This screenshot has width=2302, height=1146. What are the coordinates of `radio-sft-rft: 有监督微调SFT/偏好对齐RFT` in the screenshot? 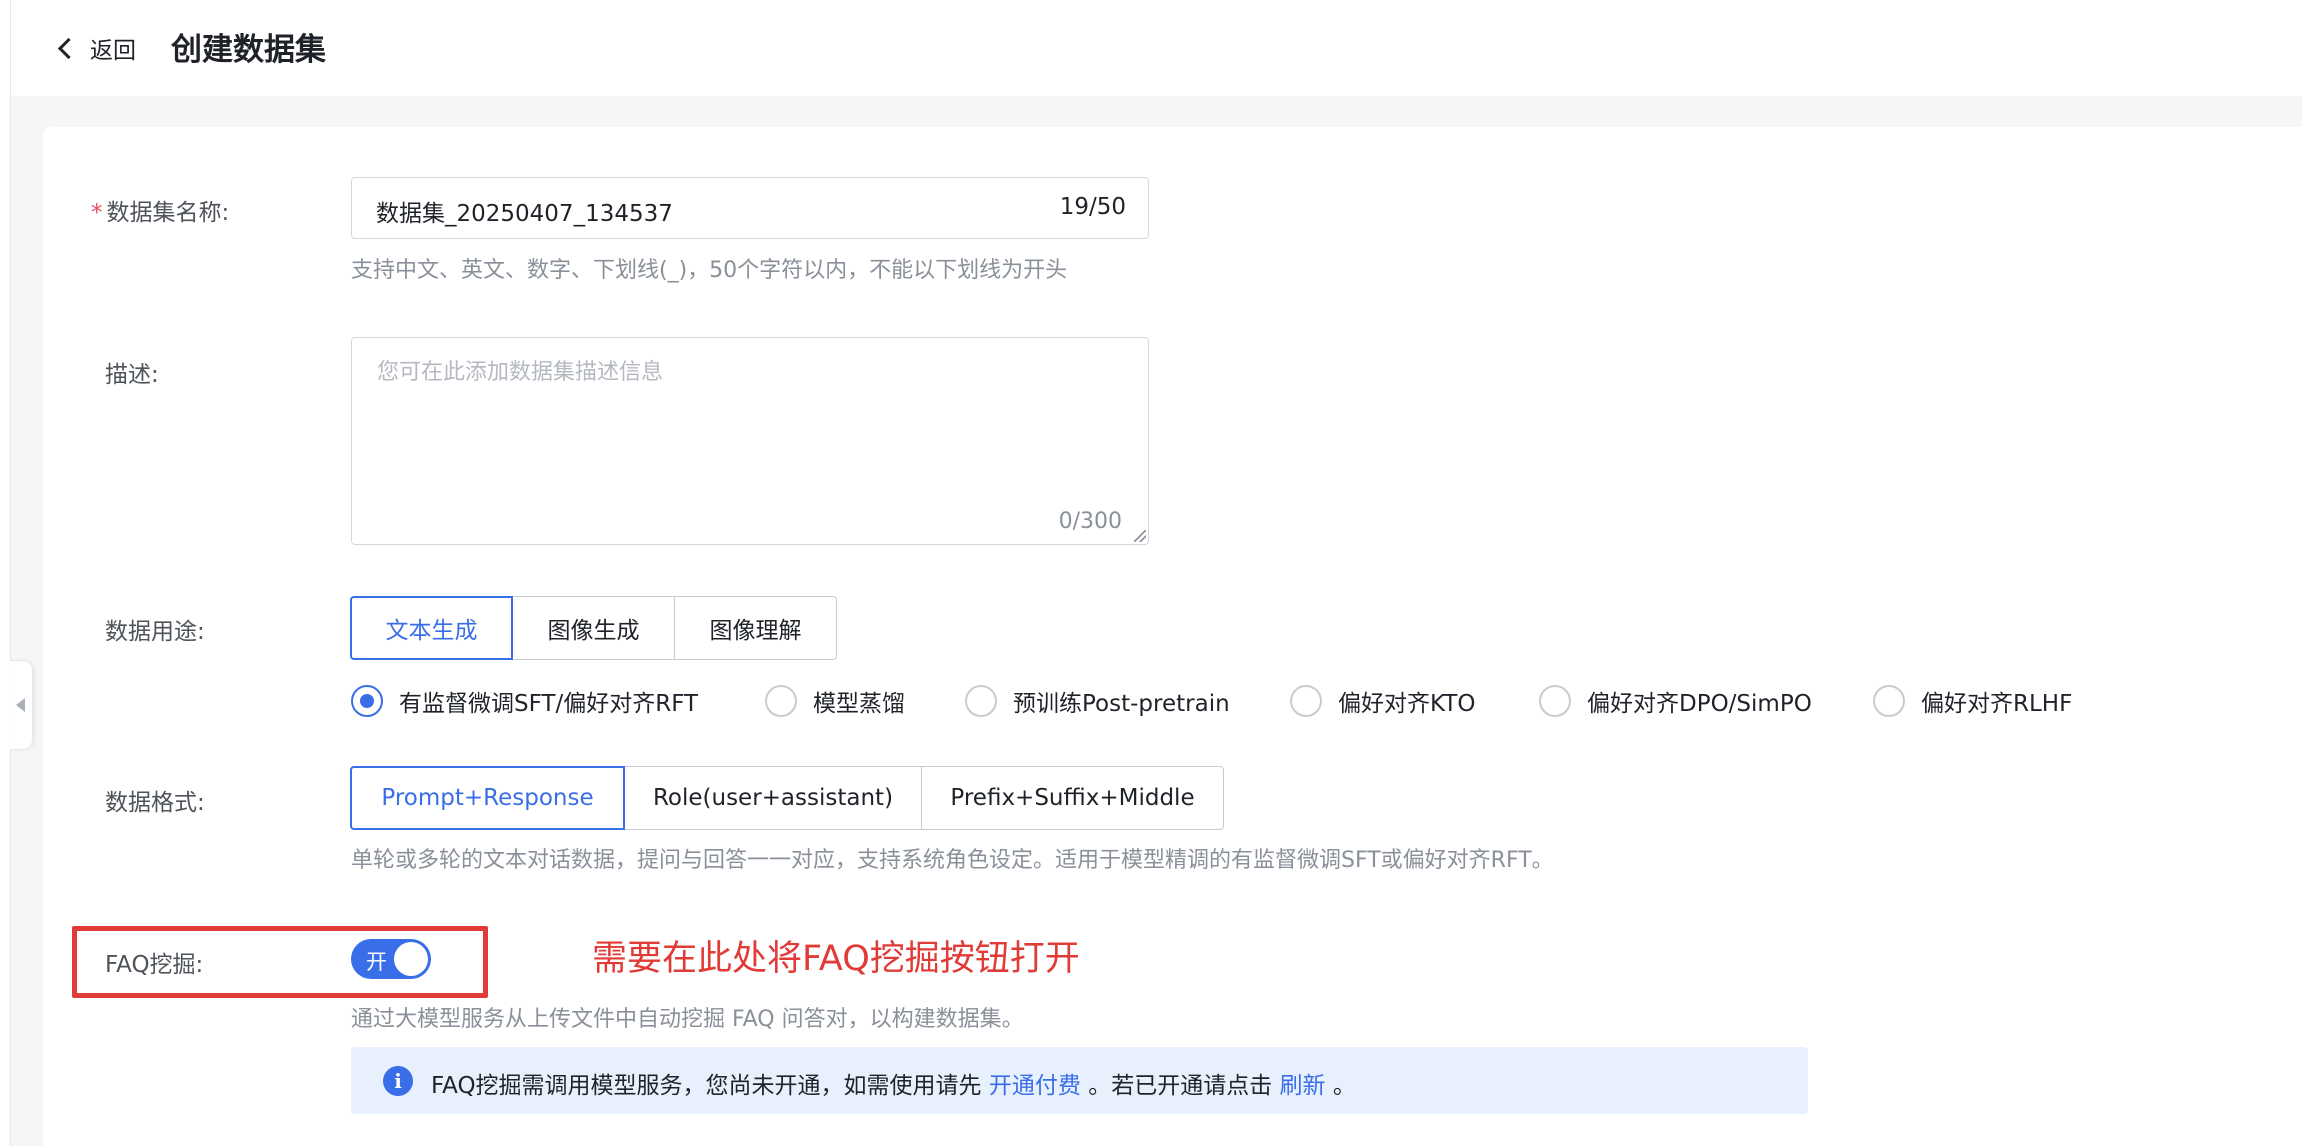 It's located at (524, 701).